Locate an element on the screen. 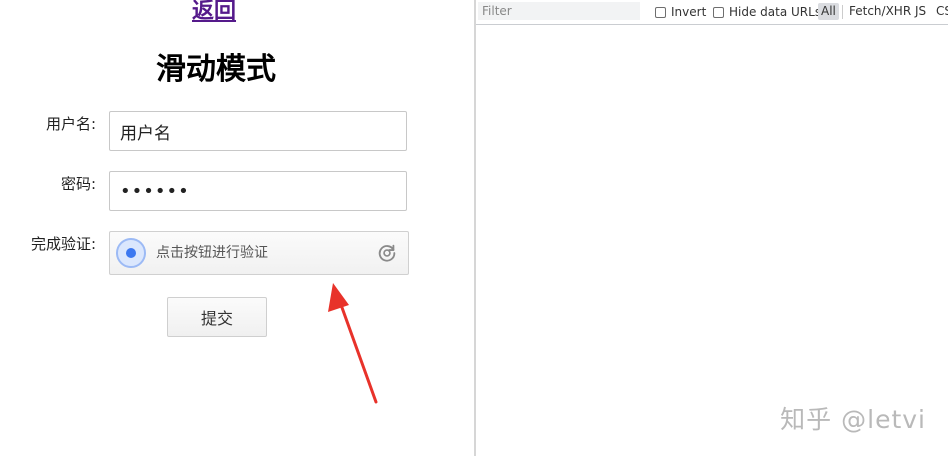  refresh-icon is located at coordinates (387, 253).